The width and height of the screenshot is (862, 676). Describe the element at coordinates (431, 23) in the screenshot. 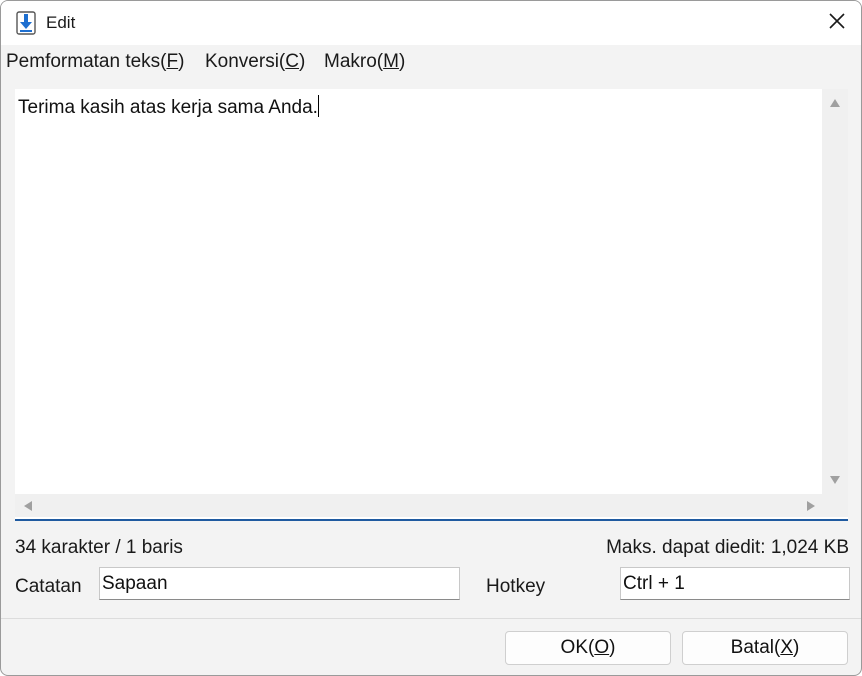

I see `title-bar: Edit` at that location.